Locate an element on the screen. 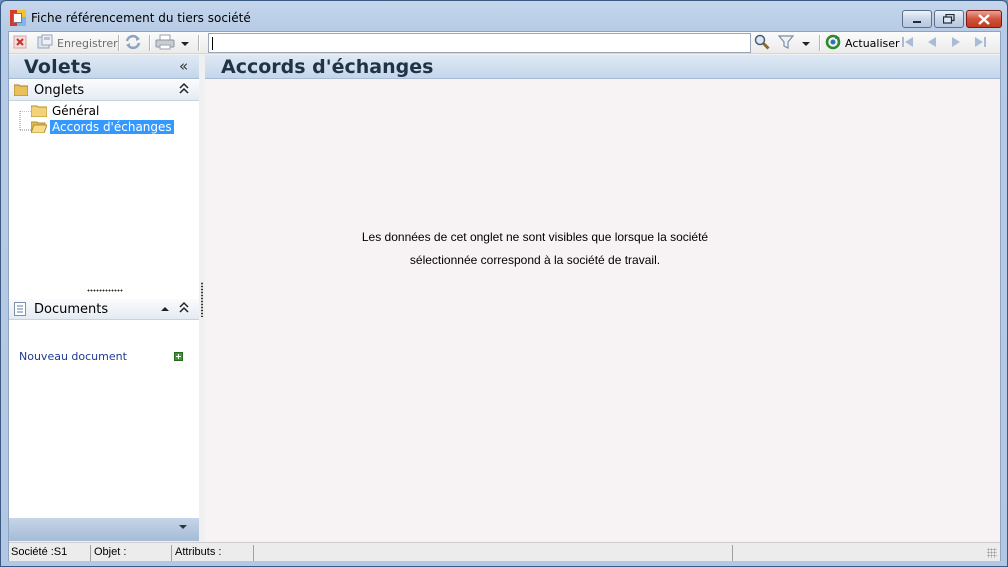 This screenshot has width=1008, height=567. status-bar: Société :S1 Objet : Attributs : is located at coordinates (504, 551).